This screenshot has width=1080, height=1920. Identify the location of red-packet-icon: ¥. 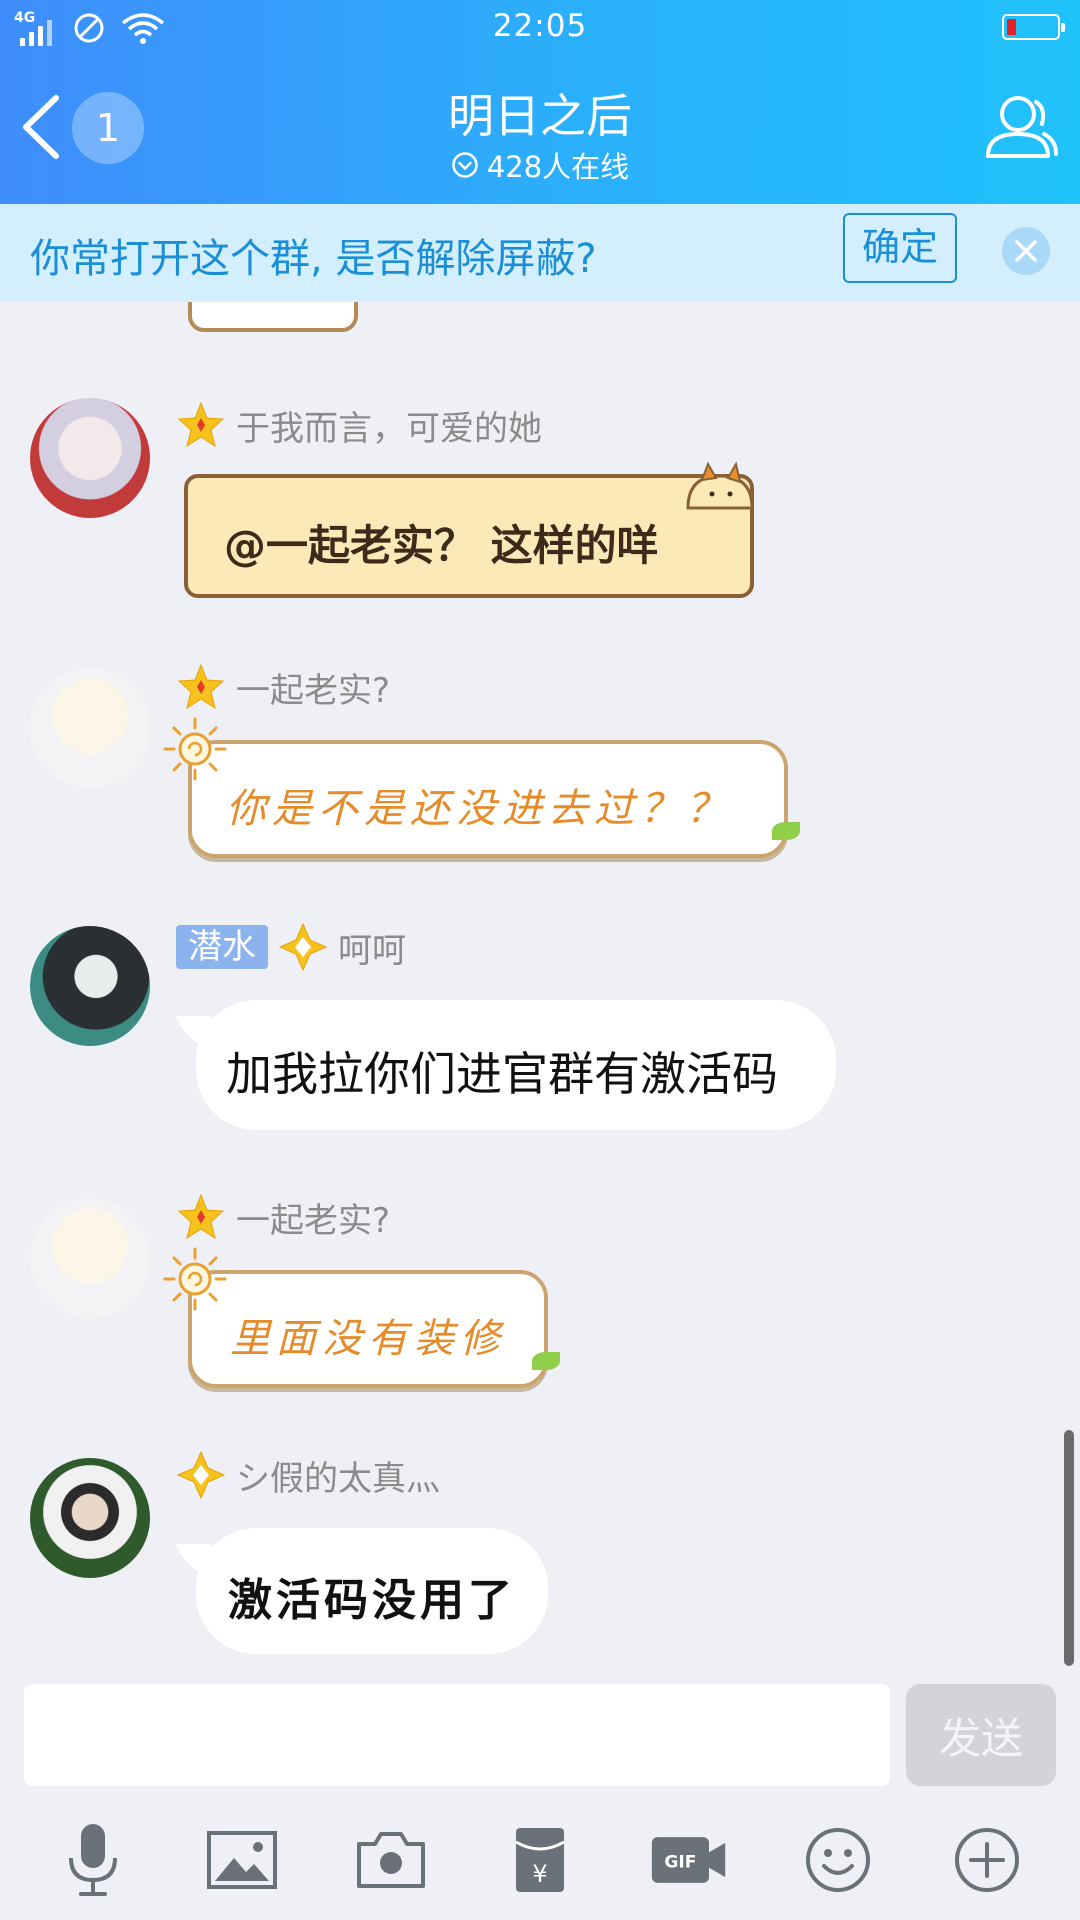
(540, 1860).